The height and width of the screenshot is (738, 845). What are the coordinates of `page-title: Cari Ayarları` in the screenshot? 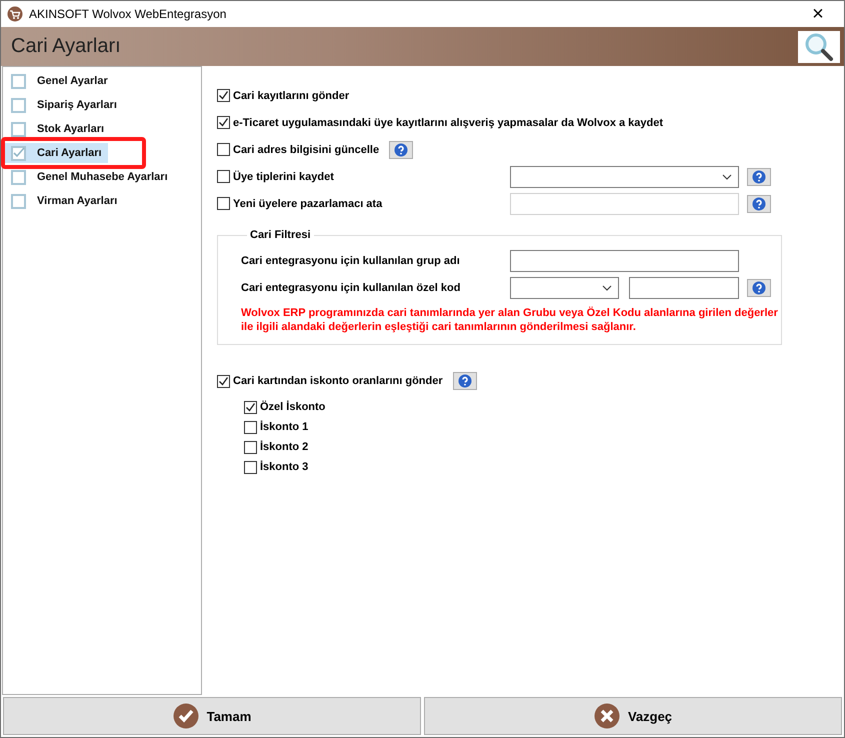 It's located at (66, 46).